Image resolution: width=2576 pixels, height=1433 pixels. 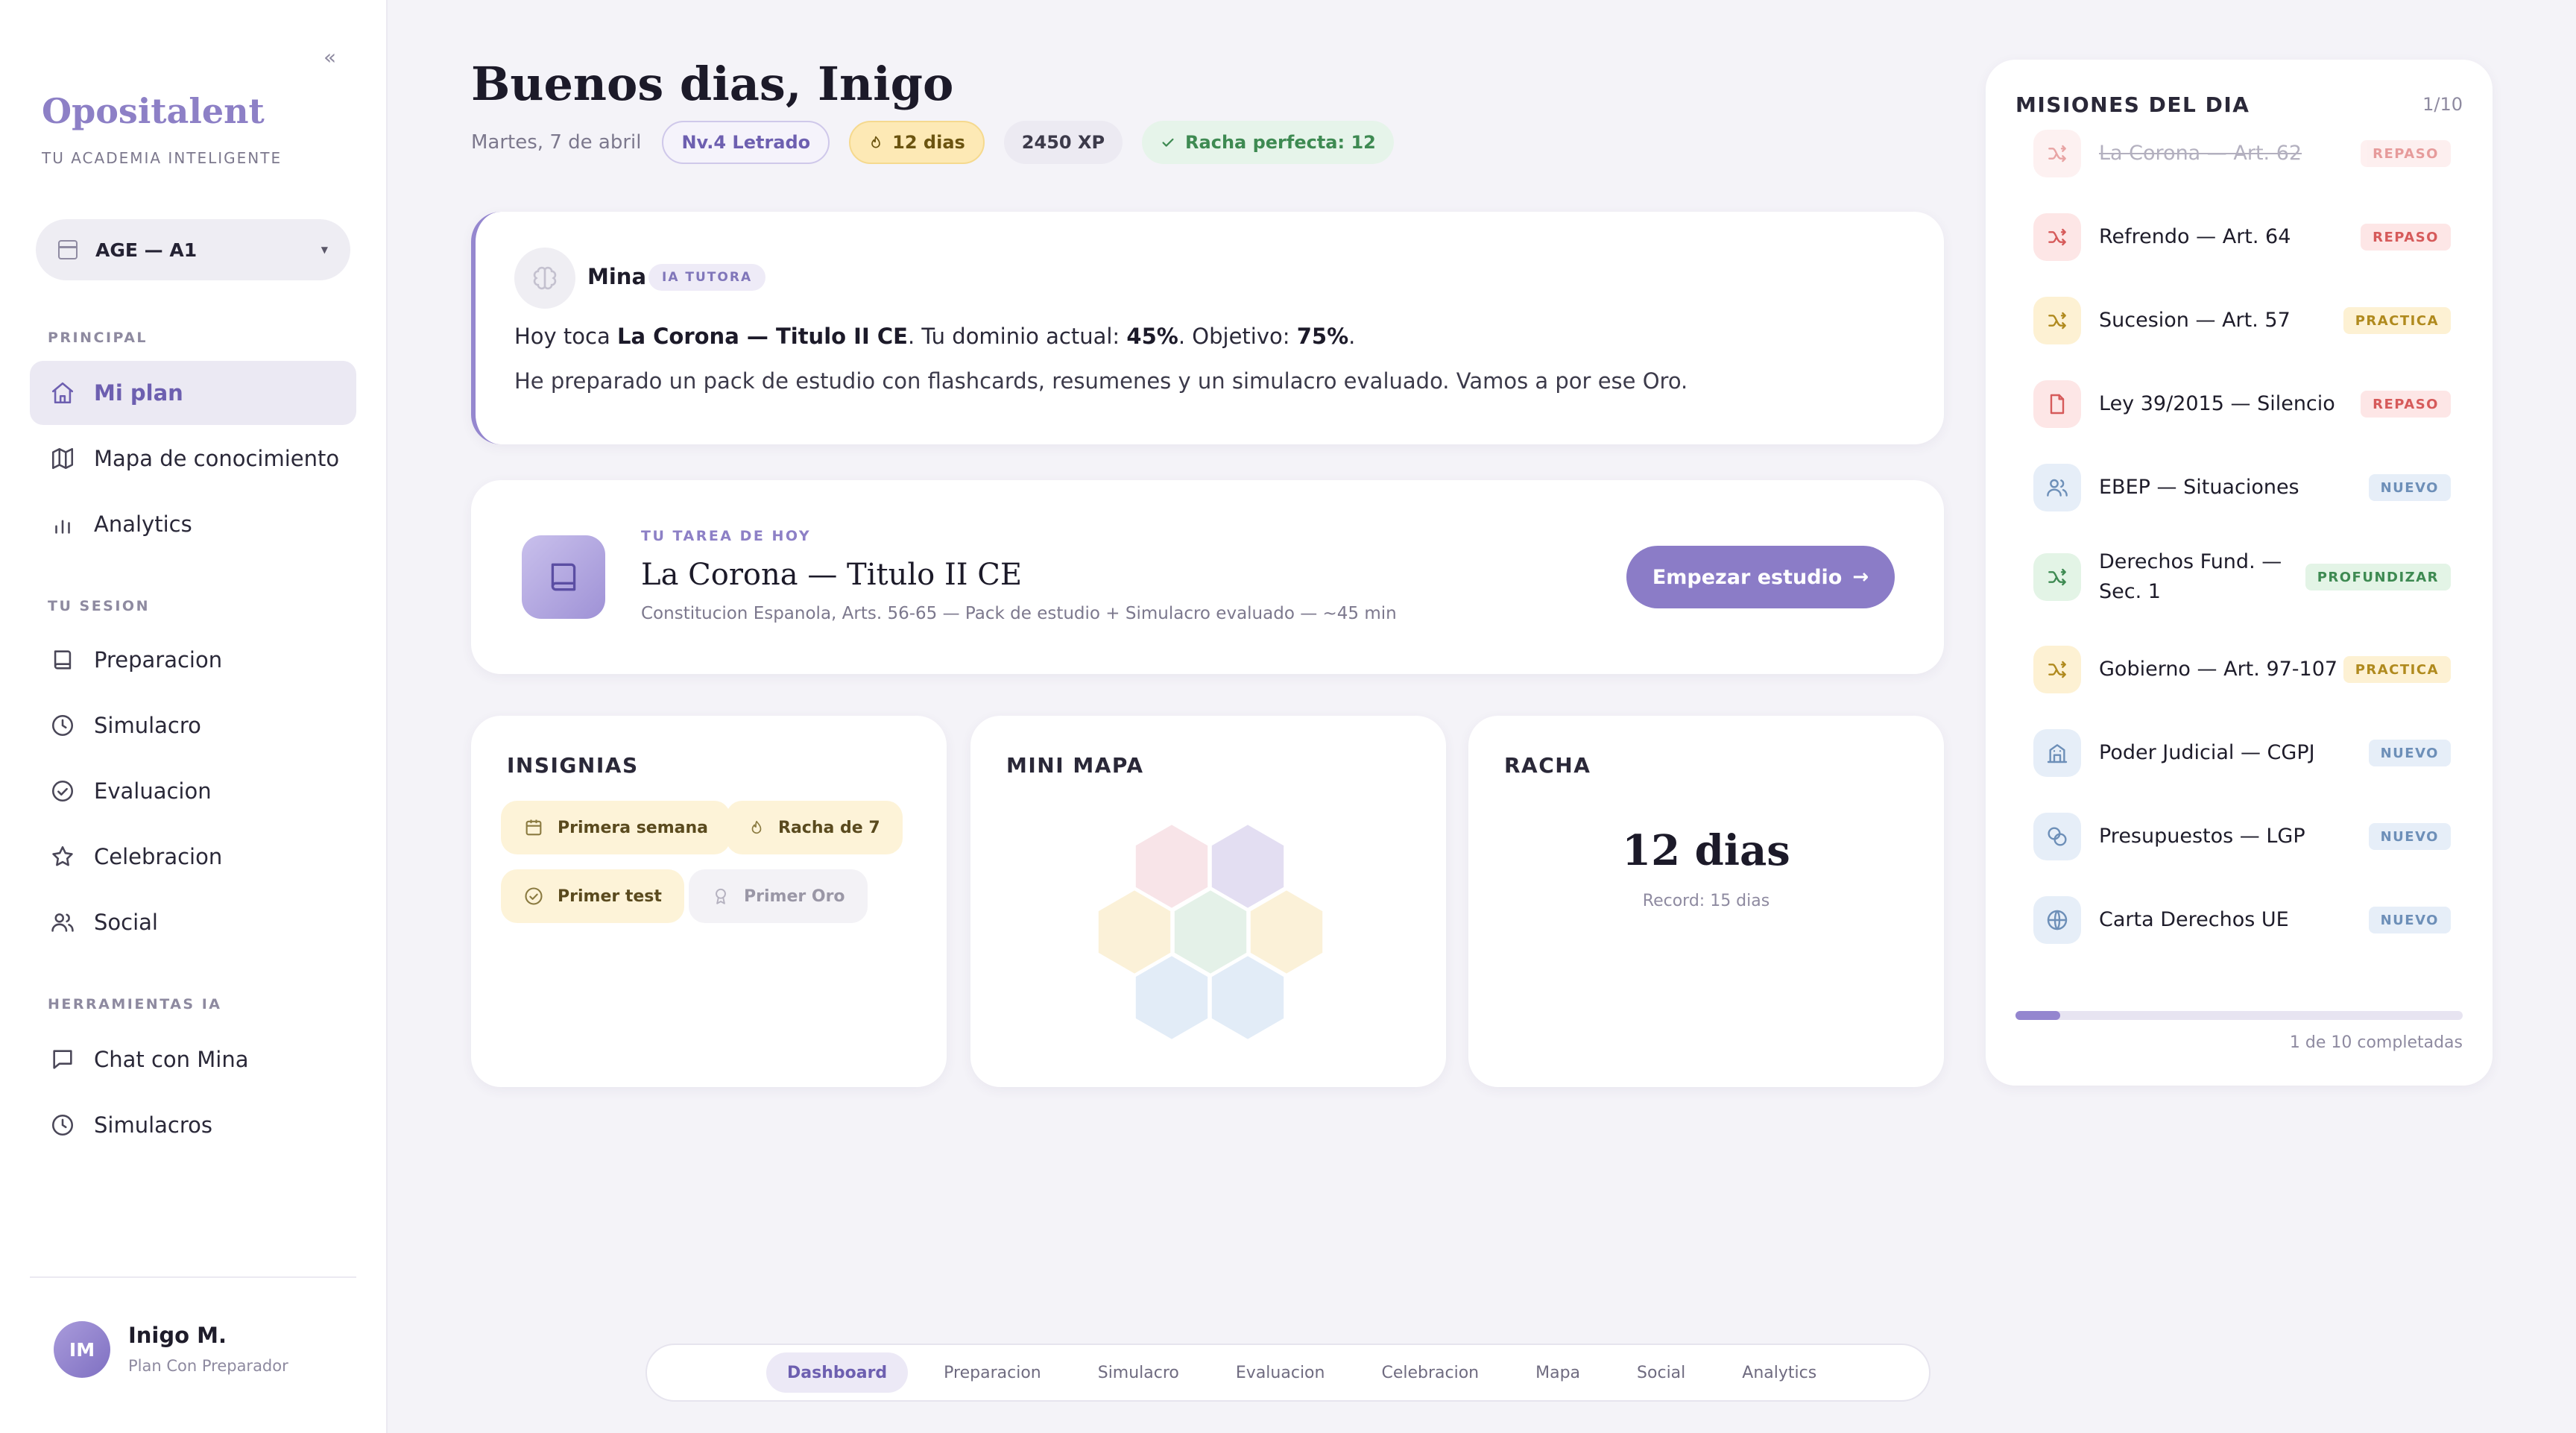 I want to click on exam-selector: AGE — A1 ▼, so click(x=193, y=250).